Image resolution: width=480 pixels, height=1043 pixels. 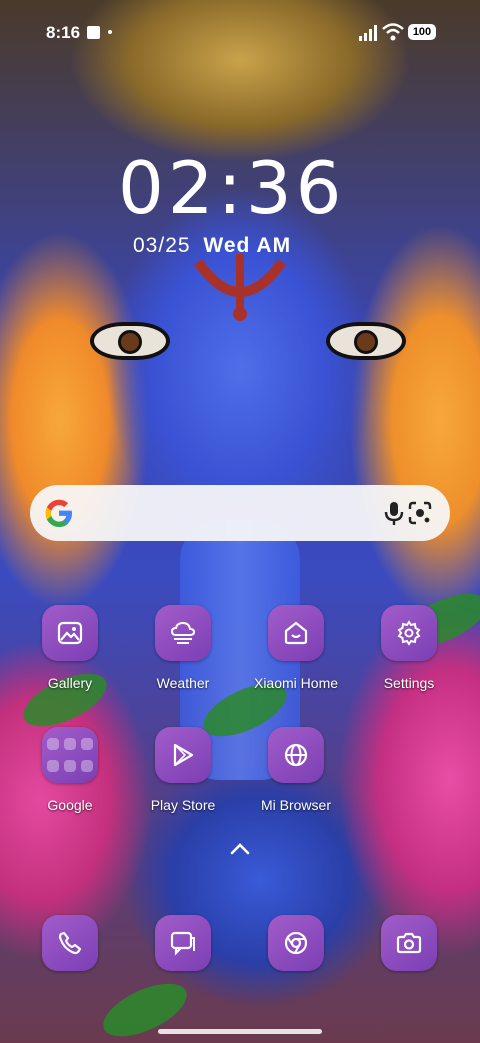 What do you see at coordinates (63, 32) in the screenshot?
I see `status-time: 8:16` at bounding box center [63, 32].